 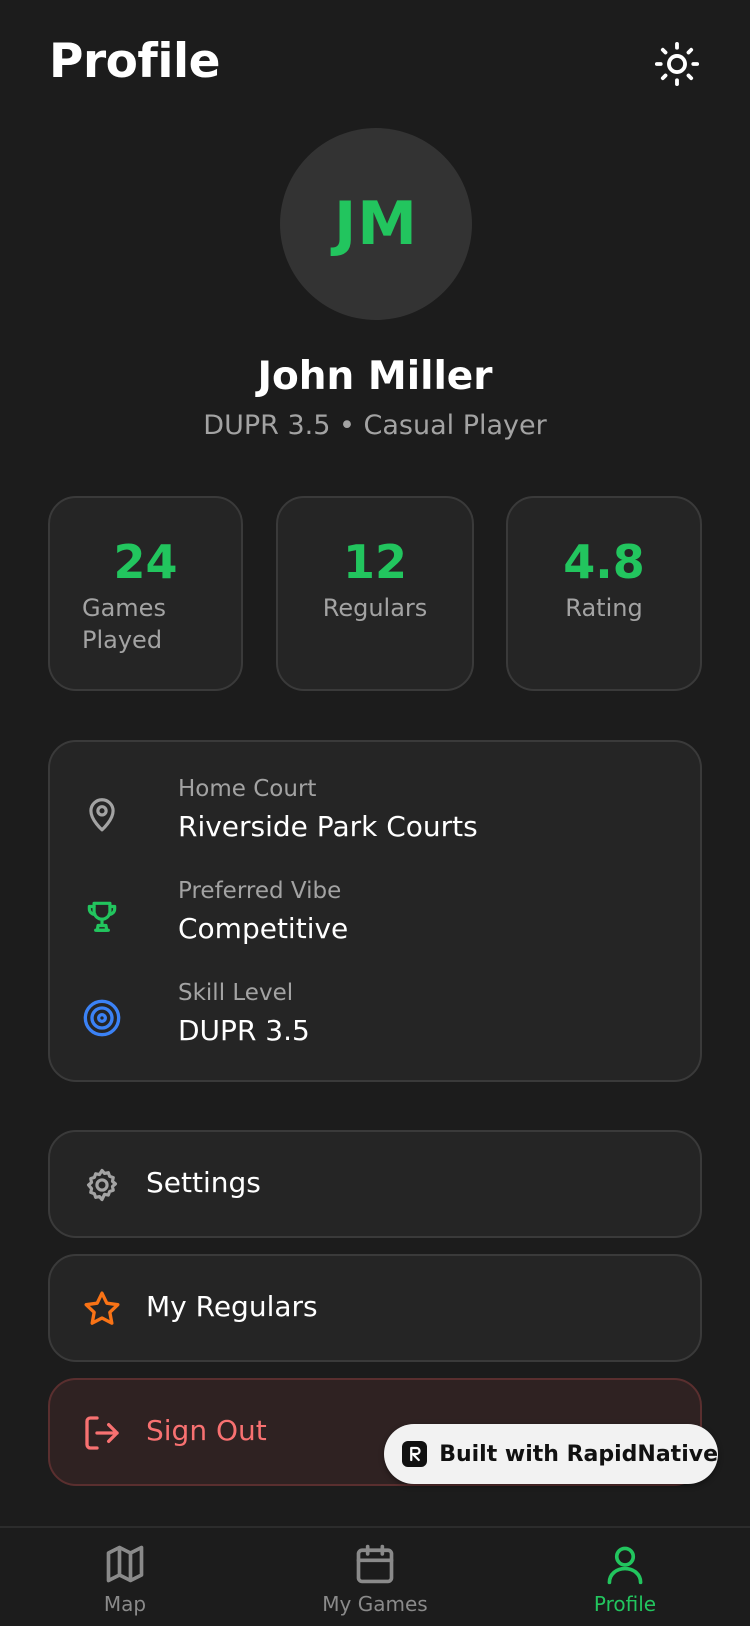 I want to click on detail-value: Competitive, so click(x=263, y=928).